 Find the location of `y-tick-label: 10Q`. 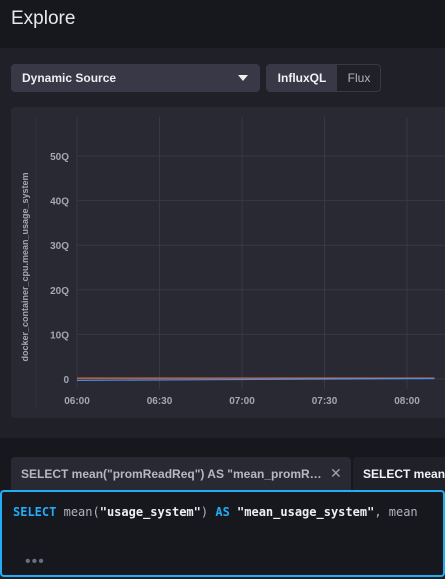

y-tick-label: 10Q is located at coordinates (59, 335).